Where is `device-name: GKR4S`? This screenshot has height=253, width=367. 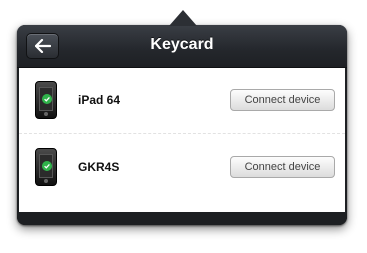 device-name: GKR4S is located at coordinates (99, 167).